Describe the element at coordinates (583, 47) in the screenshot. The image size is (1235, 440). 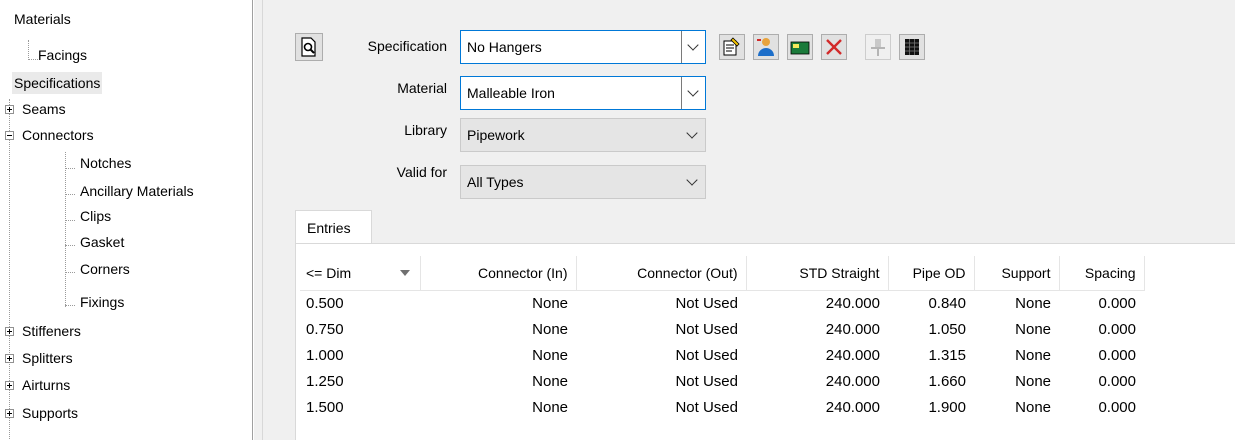
I see `specification-dropdown: No Hangers` at that location.